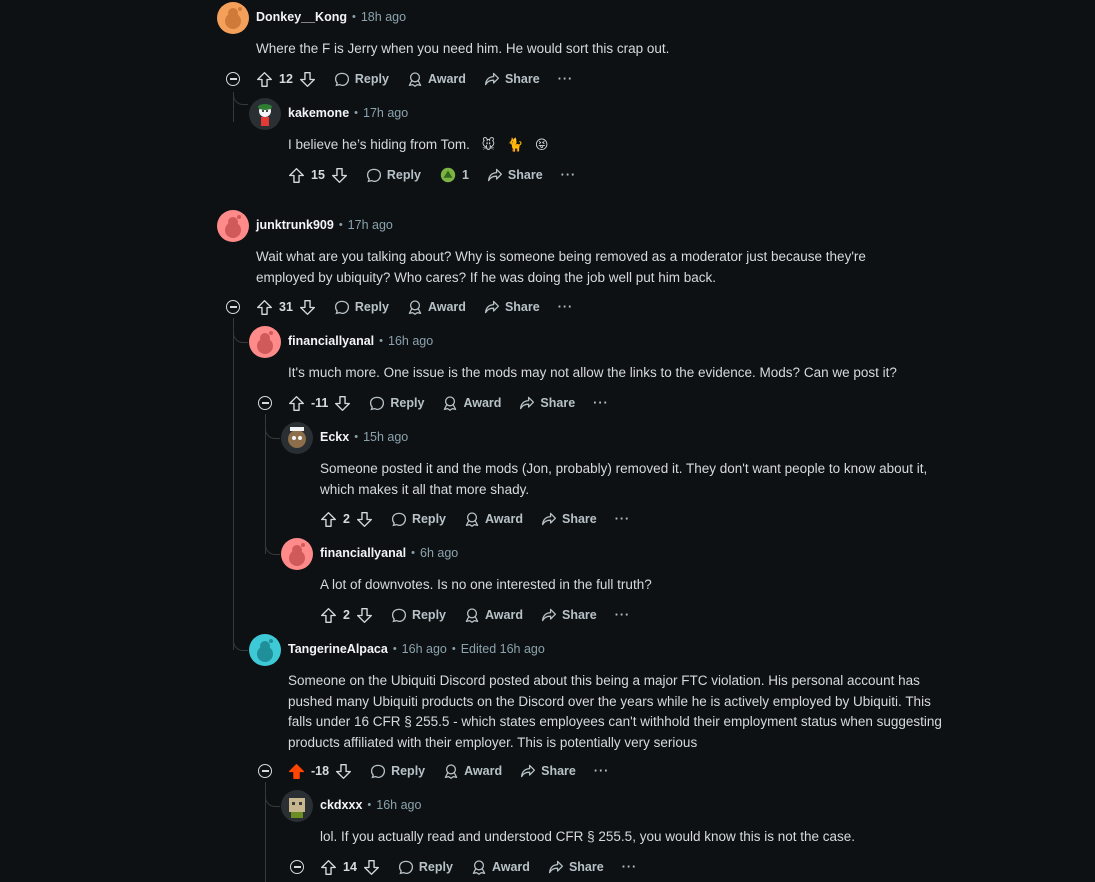 The width and height of the screenshot is (1095, 882). What do you see at coordinates (318, 113) in the screenshot?
I see `username: kakemone` at bounding box center [318, 113].